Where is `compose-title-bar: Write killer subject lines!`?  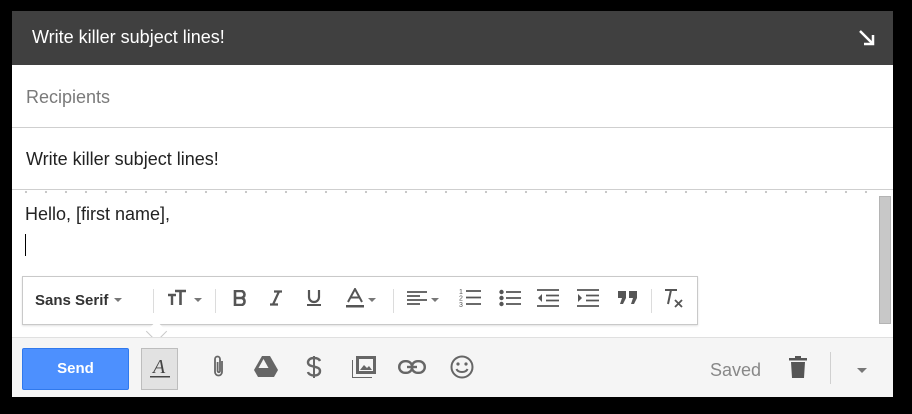
compose-title-bar: Write killer subject lines! is located at coordinates (452, 38).